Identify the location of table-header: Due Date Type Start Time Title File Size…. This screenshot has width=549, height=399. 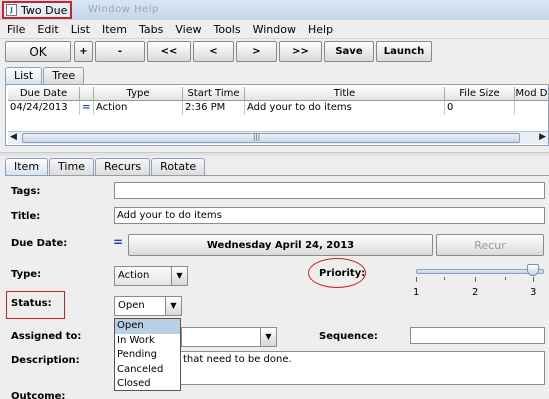
(278, 94).